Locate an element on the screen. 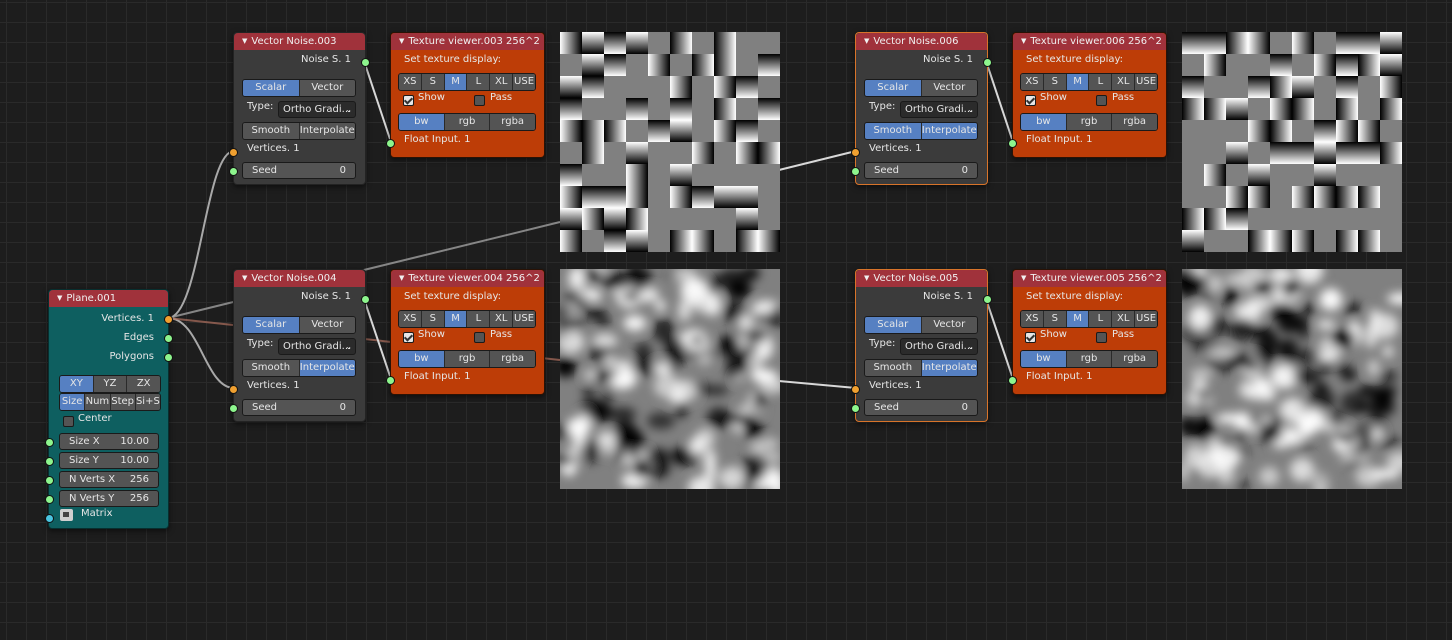 The width and height of the screenshot is (1452, 640). socket-nverts-y is located at coordinates (49, 499).